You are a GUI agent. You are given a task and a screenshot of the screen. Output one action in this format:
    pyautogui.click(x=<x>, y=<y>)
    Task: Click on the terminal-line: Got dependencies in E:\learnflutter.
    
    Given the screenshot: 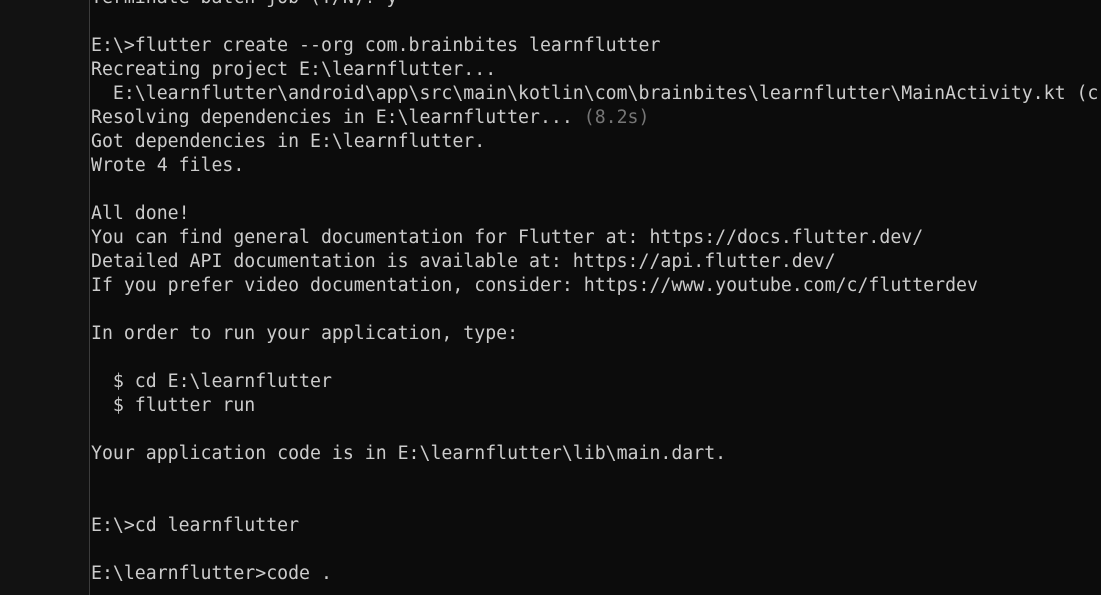 What is the action you would take?
    pyautogui.click(x=596, y=142)
    